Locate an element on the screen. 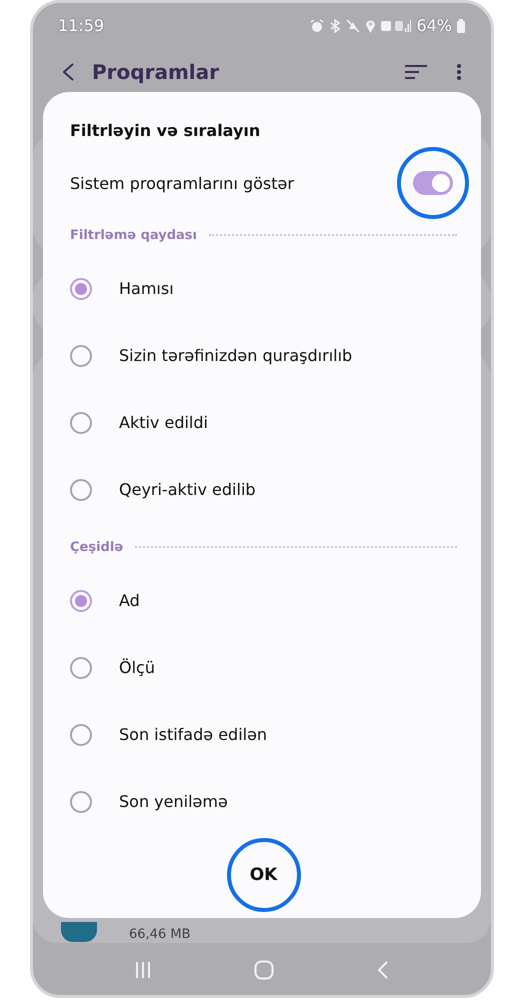 The height and width of the screenshot is (1000, 525). battery-percent: 64% is located at coordinates (434, 25).